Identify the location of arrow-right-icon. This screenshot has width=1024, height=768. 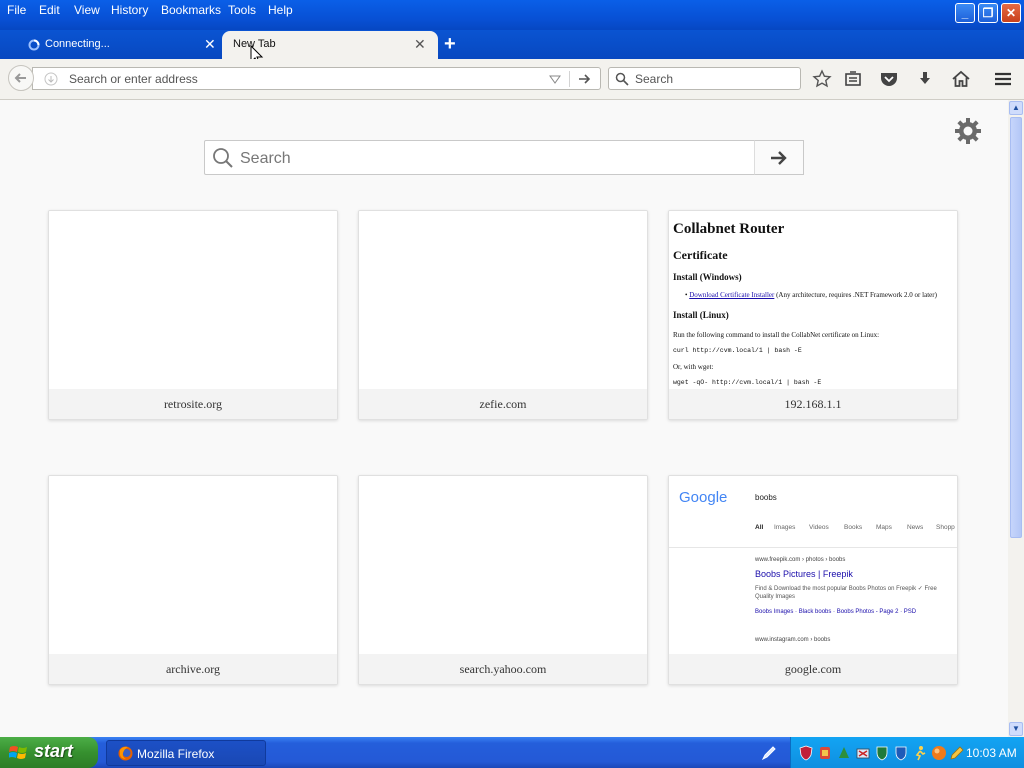
(779, 158).